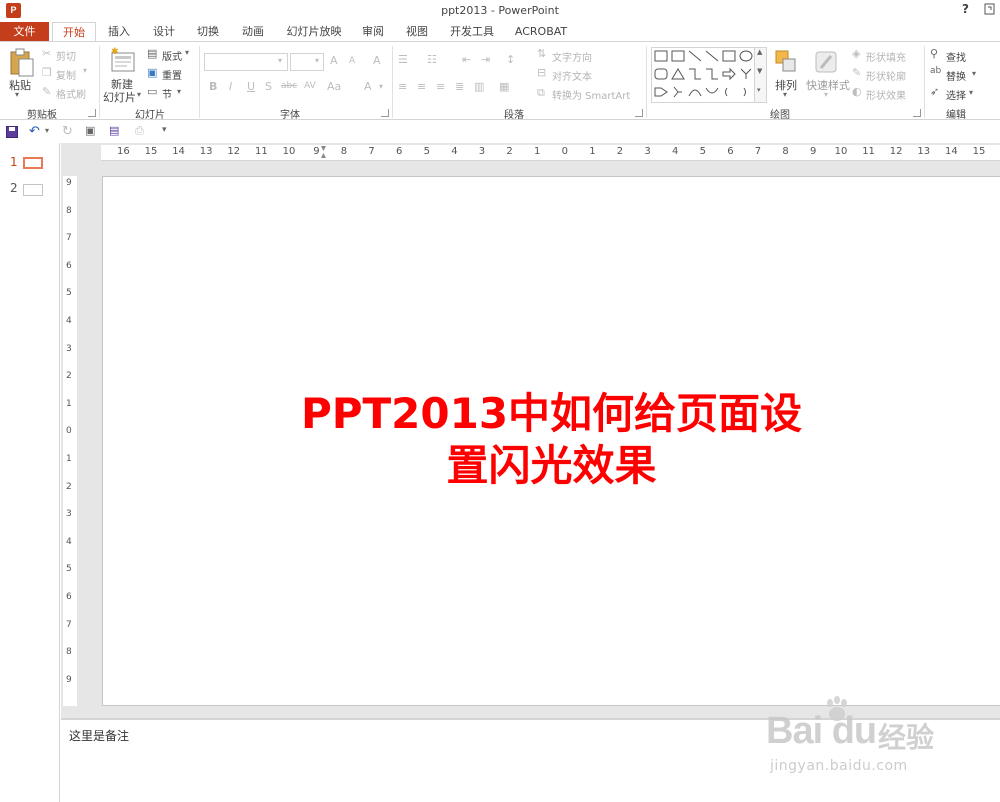 Image resolution: width=1000 pixels, height=802 pixels. What do you see at coordinates (290, 115) in the screenshot?
I see `font-group-label: 字体` at bounding box center [290, 115].